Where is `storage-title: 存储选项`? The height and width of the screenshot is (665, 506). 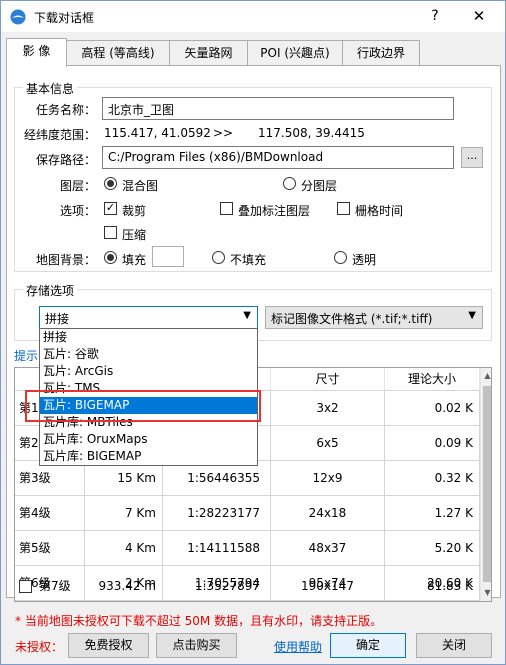
storage-title: 存储选项 is located at coordinates (50, 290).